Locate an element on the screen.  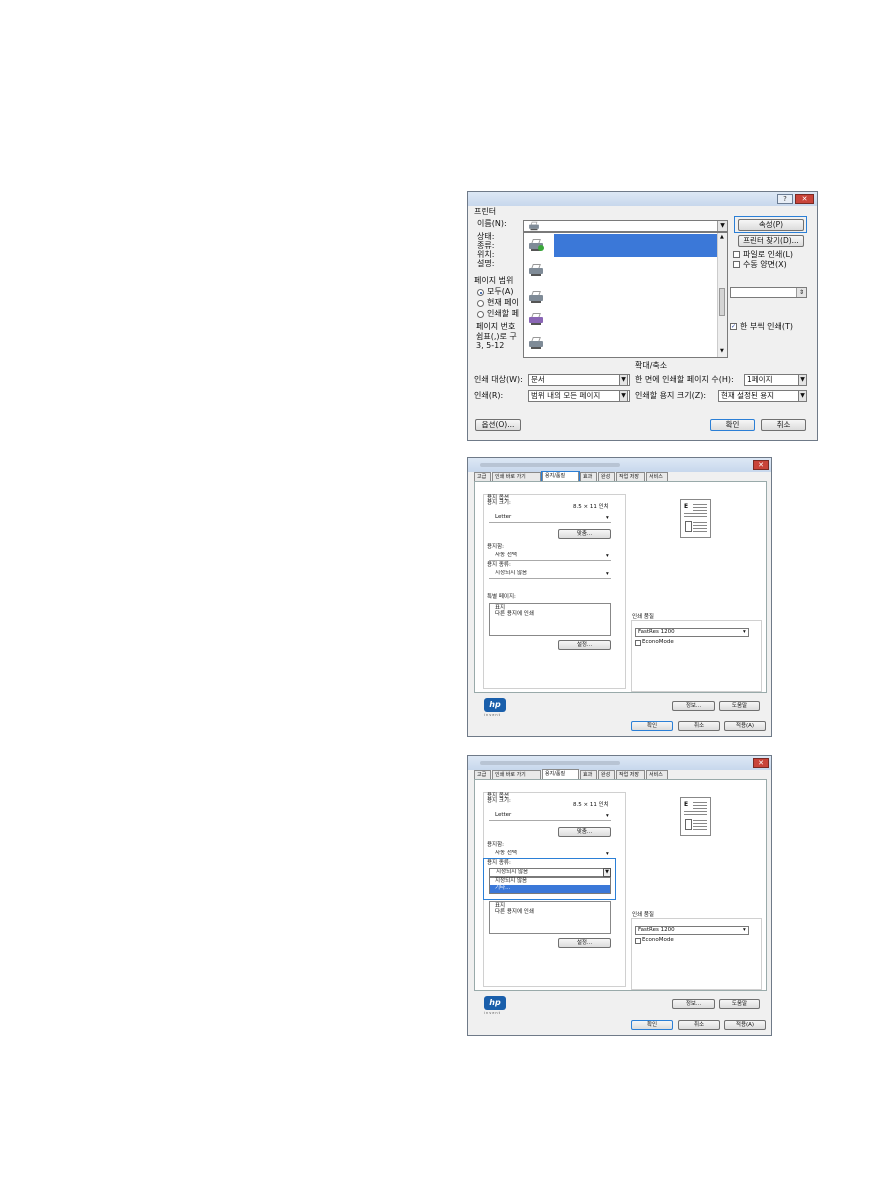
name-label: 이름(N): is located at coordinates (492, 223).